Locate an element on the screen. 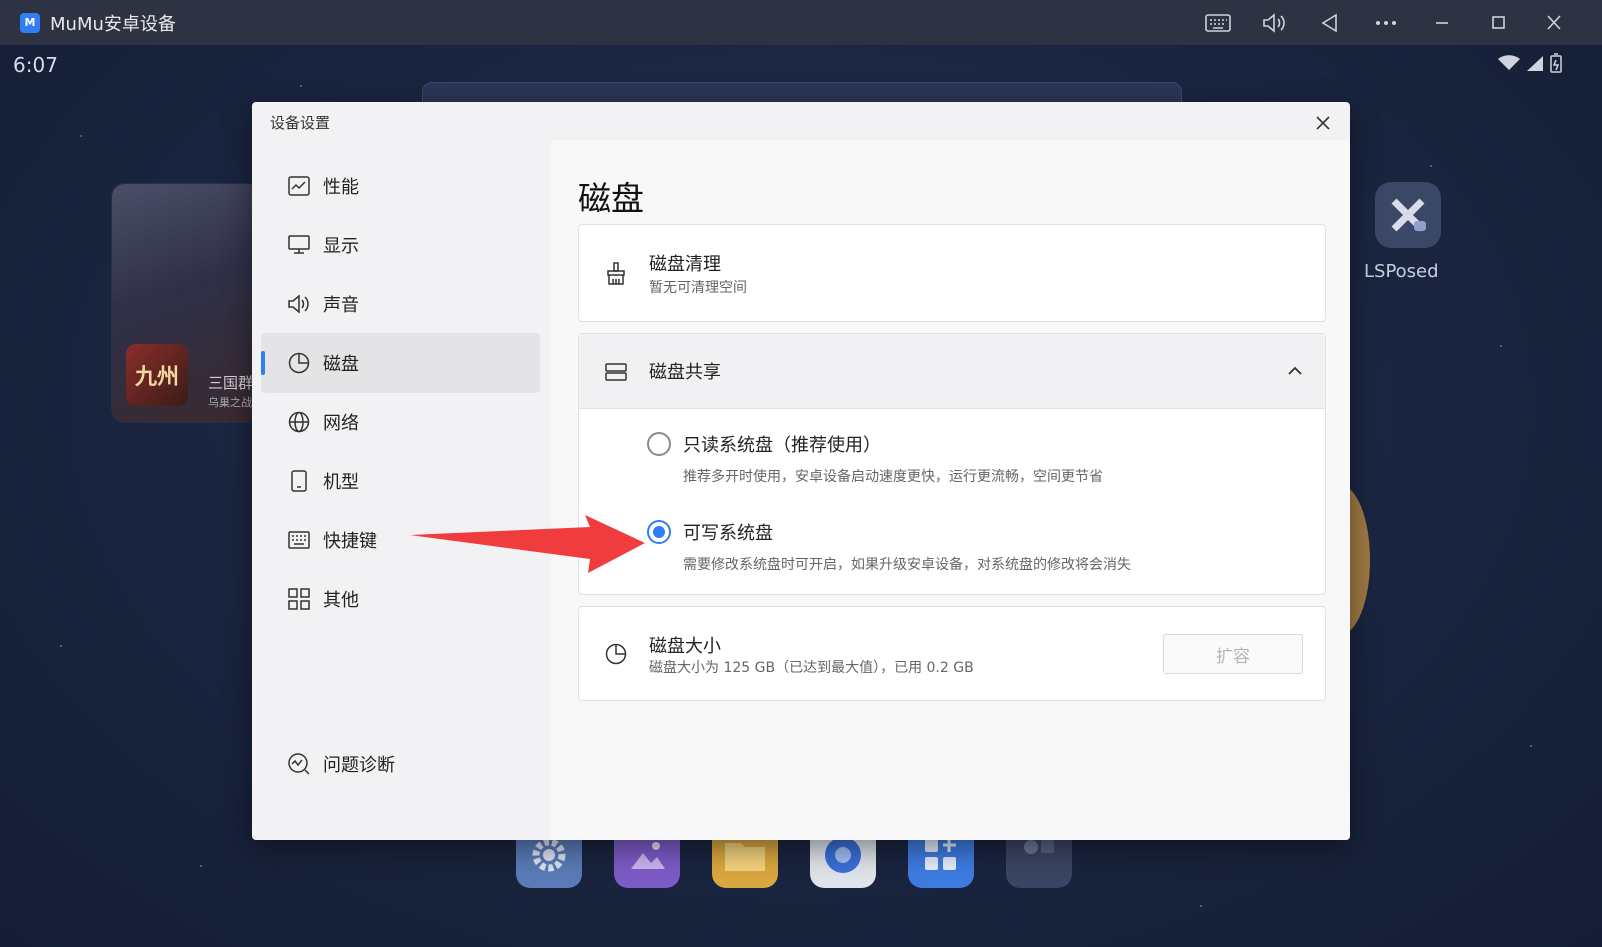 The height and width of the screenshot is (947, 1602). sidebar-item-label: 显示 is located at coordinates (341, 246).